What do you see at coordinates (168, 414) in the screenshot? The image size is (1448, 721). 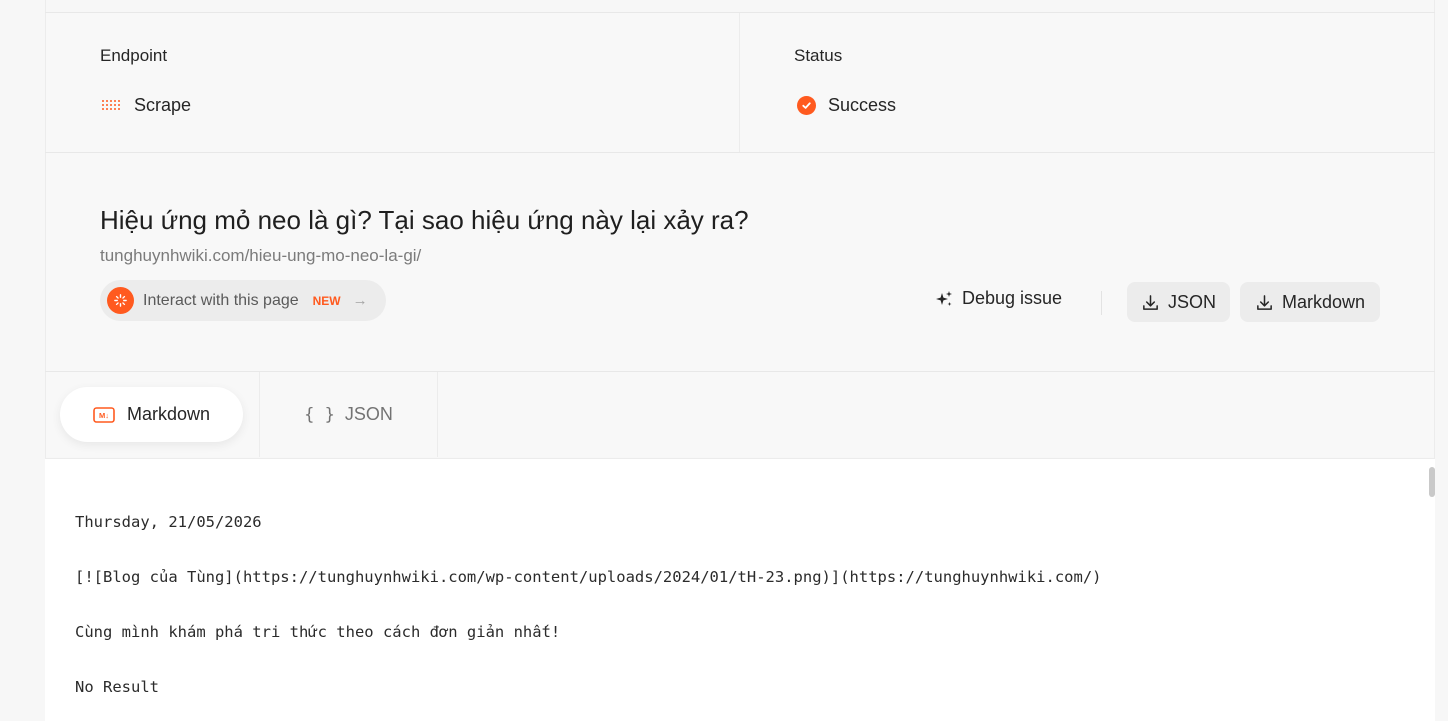 I see `tab-markdown-label: Markdown` at bounding box center [168, 414].